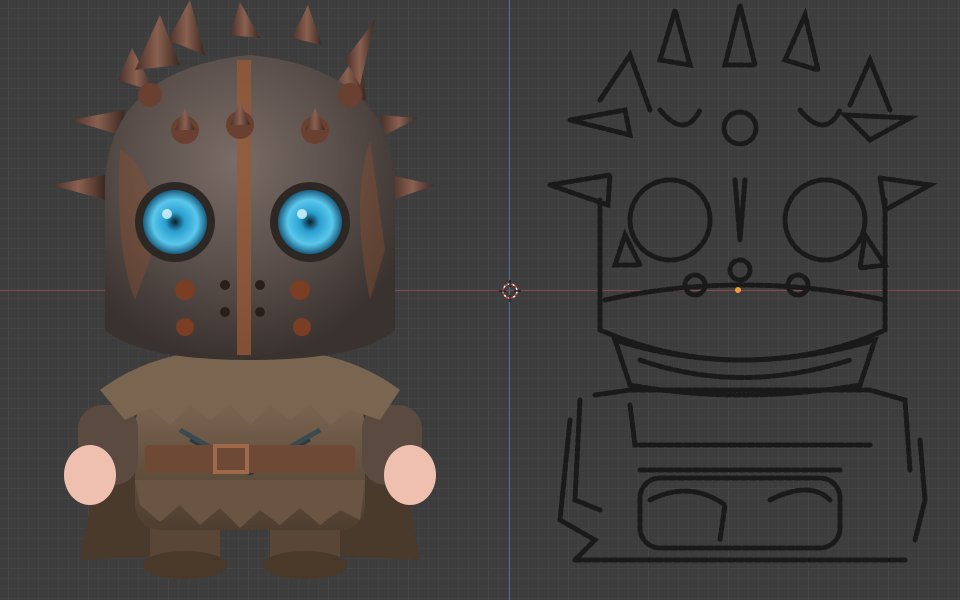 The image size is (960, 600). I want to click on left-eye, so click(175, 222).